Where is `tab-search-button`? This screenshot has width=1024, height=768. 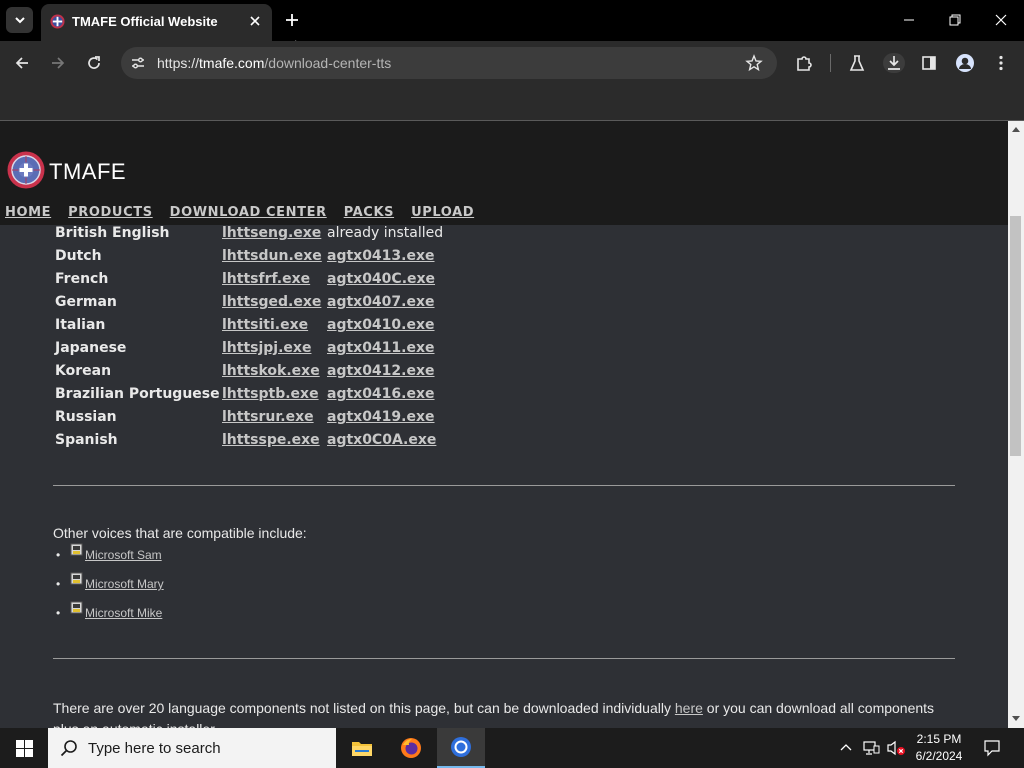 tab-search-button is located at coordinates (19, 20).